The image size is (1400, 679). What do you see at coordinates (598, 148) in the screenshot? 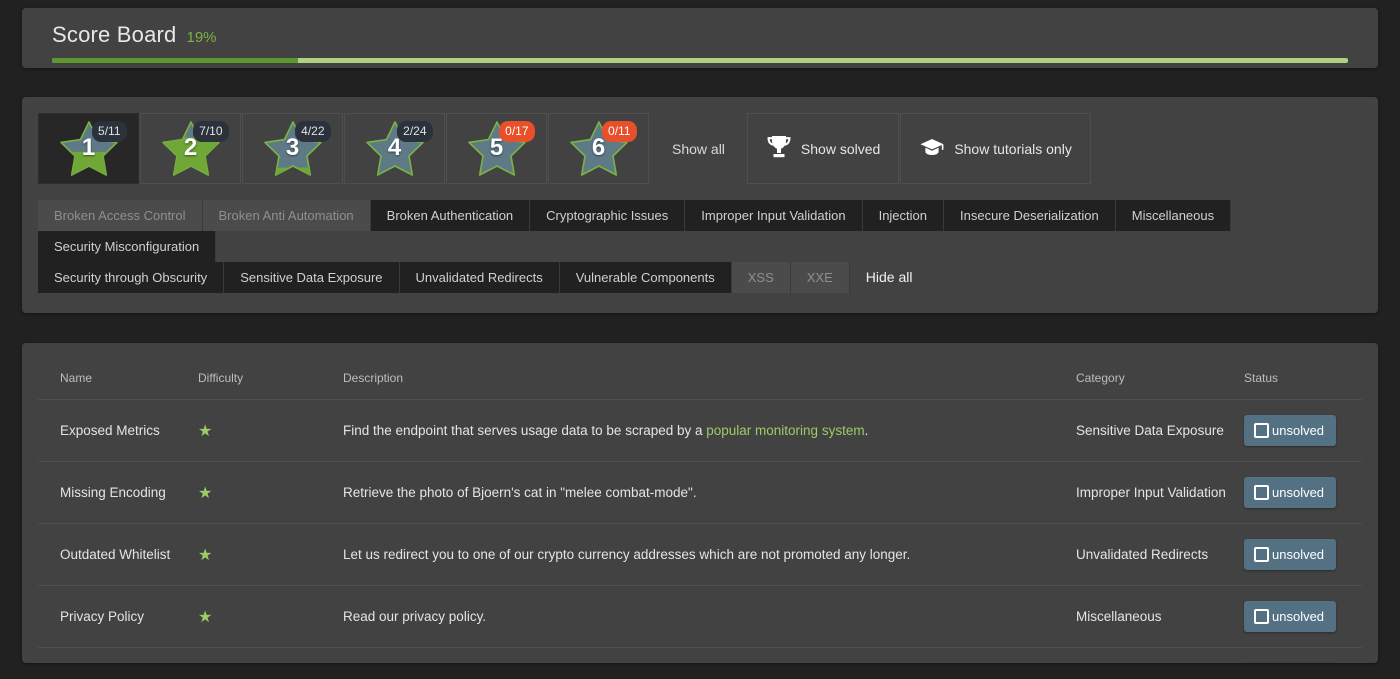
I see `level-tile-6: 6 0/11` at bounding box center [598, 148].